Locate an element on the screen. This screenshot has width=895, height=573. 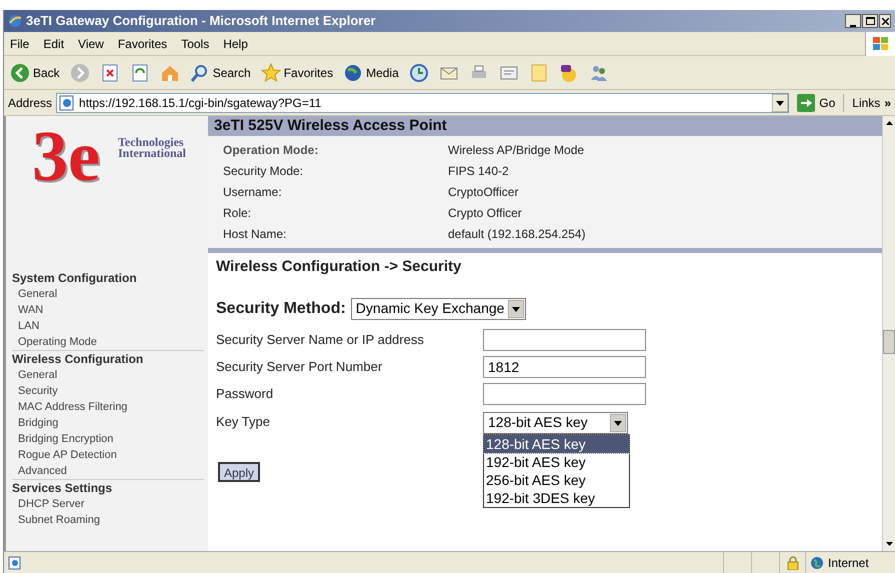
dropdown-option: 128-bit AES key is located at coordinates (556, 444).